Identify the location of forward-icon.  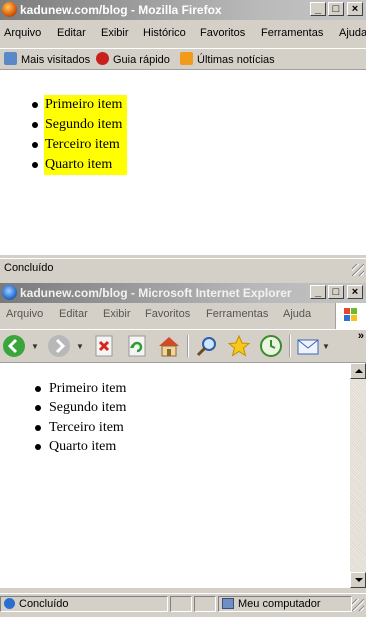
(59, 346).